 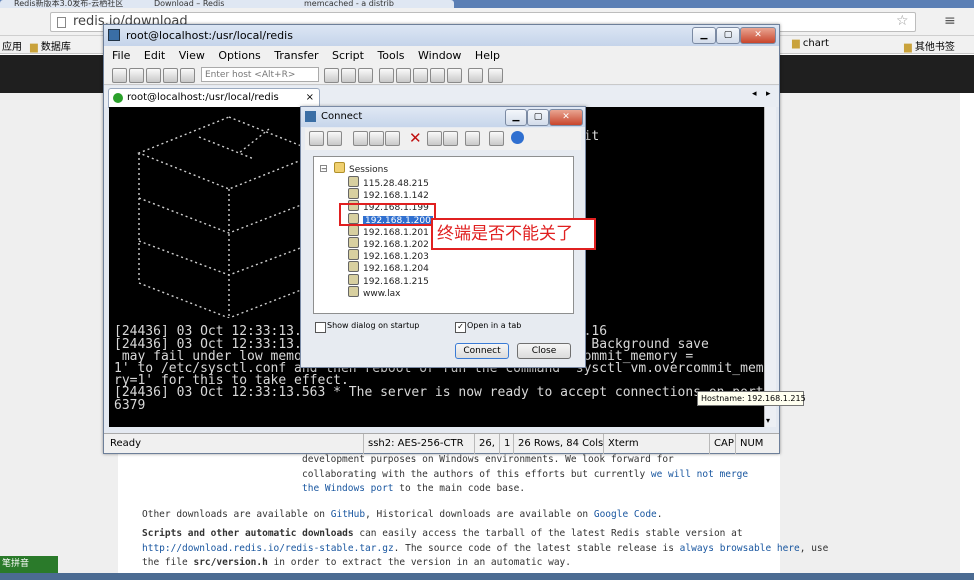 I want to click on menu-edit: Edit, so click(x=154, y=55).